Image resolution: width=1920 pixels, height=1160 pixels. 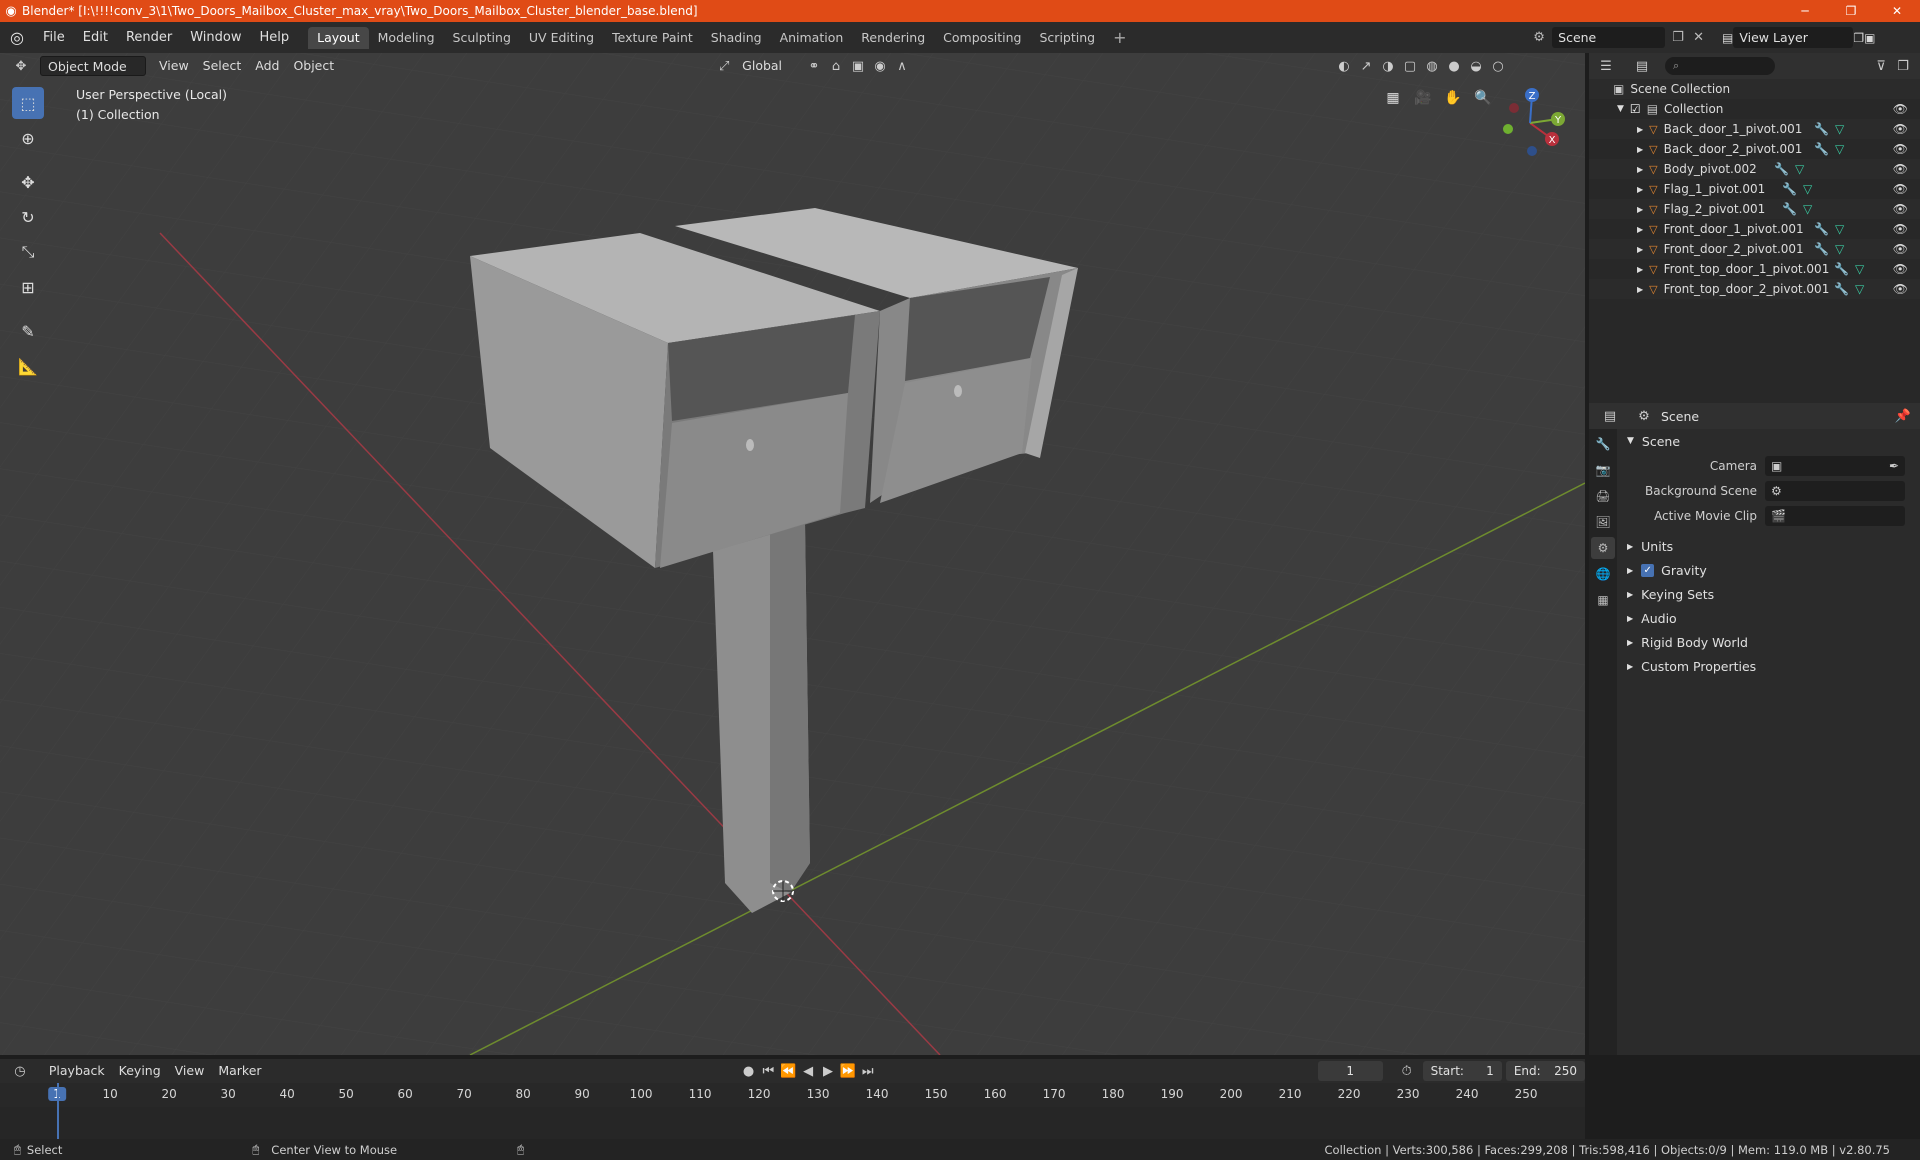 I want to click on jump-end-icon: ⏭, so click(x=868, y=1071).